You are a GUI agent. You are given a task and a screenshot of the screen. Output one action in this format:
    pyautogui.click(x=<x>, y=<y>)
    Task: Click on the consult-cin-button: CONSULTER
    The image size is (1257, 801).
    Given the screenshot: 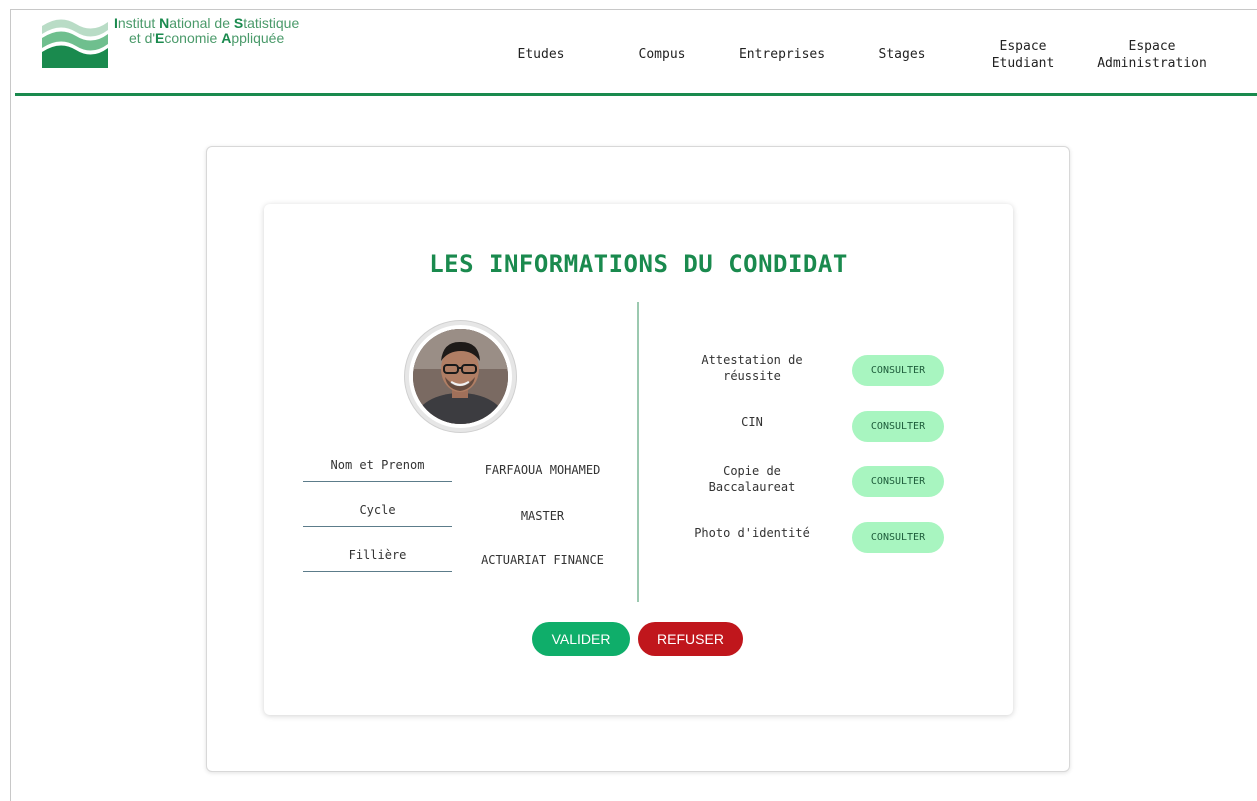 What is the action you would take?
    pyautogui.click(x=898, y=426)
    